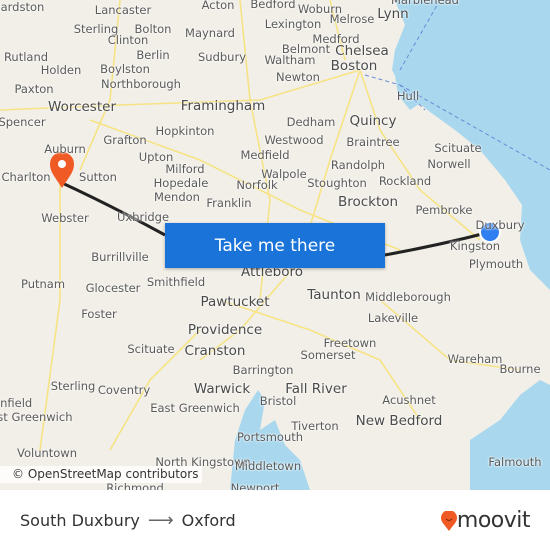 Image resolution: width=550 pixels, height=550 pixels. Describe the element at coordinates (141, 84) in the screenshot. I see `place-label: Northborough` at that location.